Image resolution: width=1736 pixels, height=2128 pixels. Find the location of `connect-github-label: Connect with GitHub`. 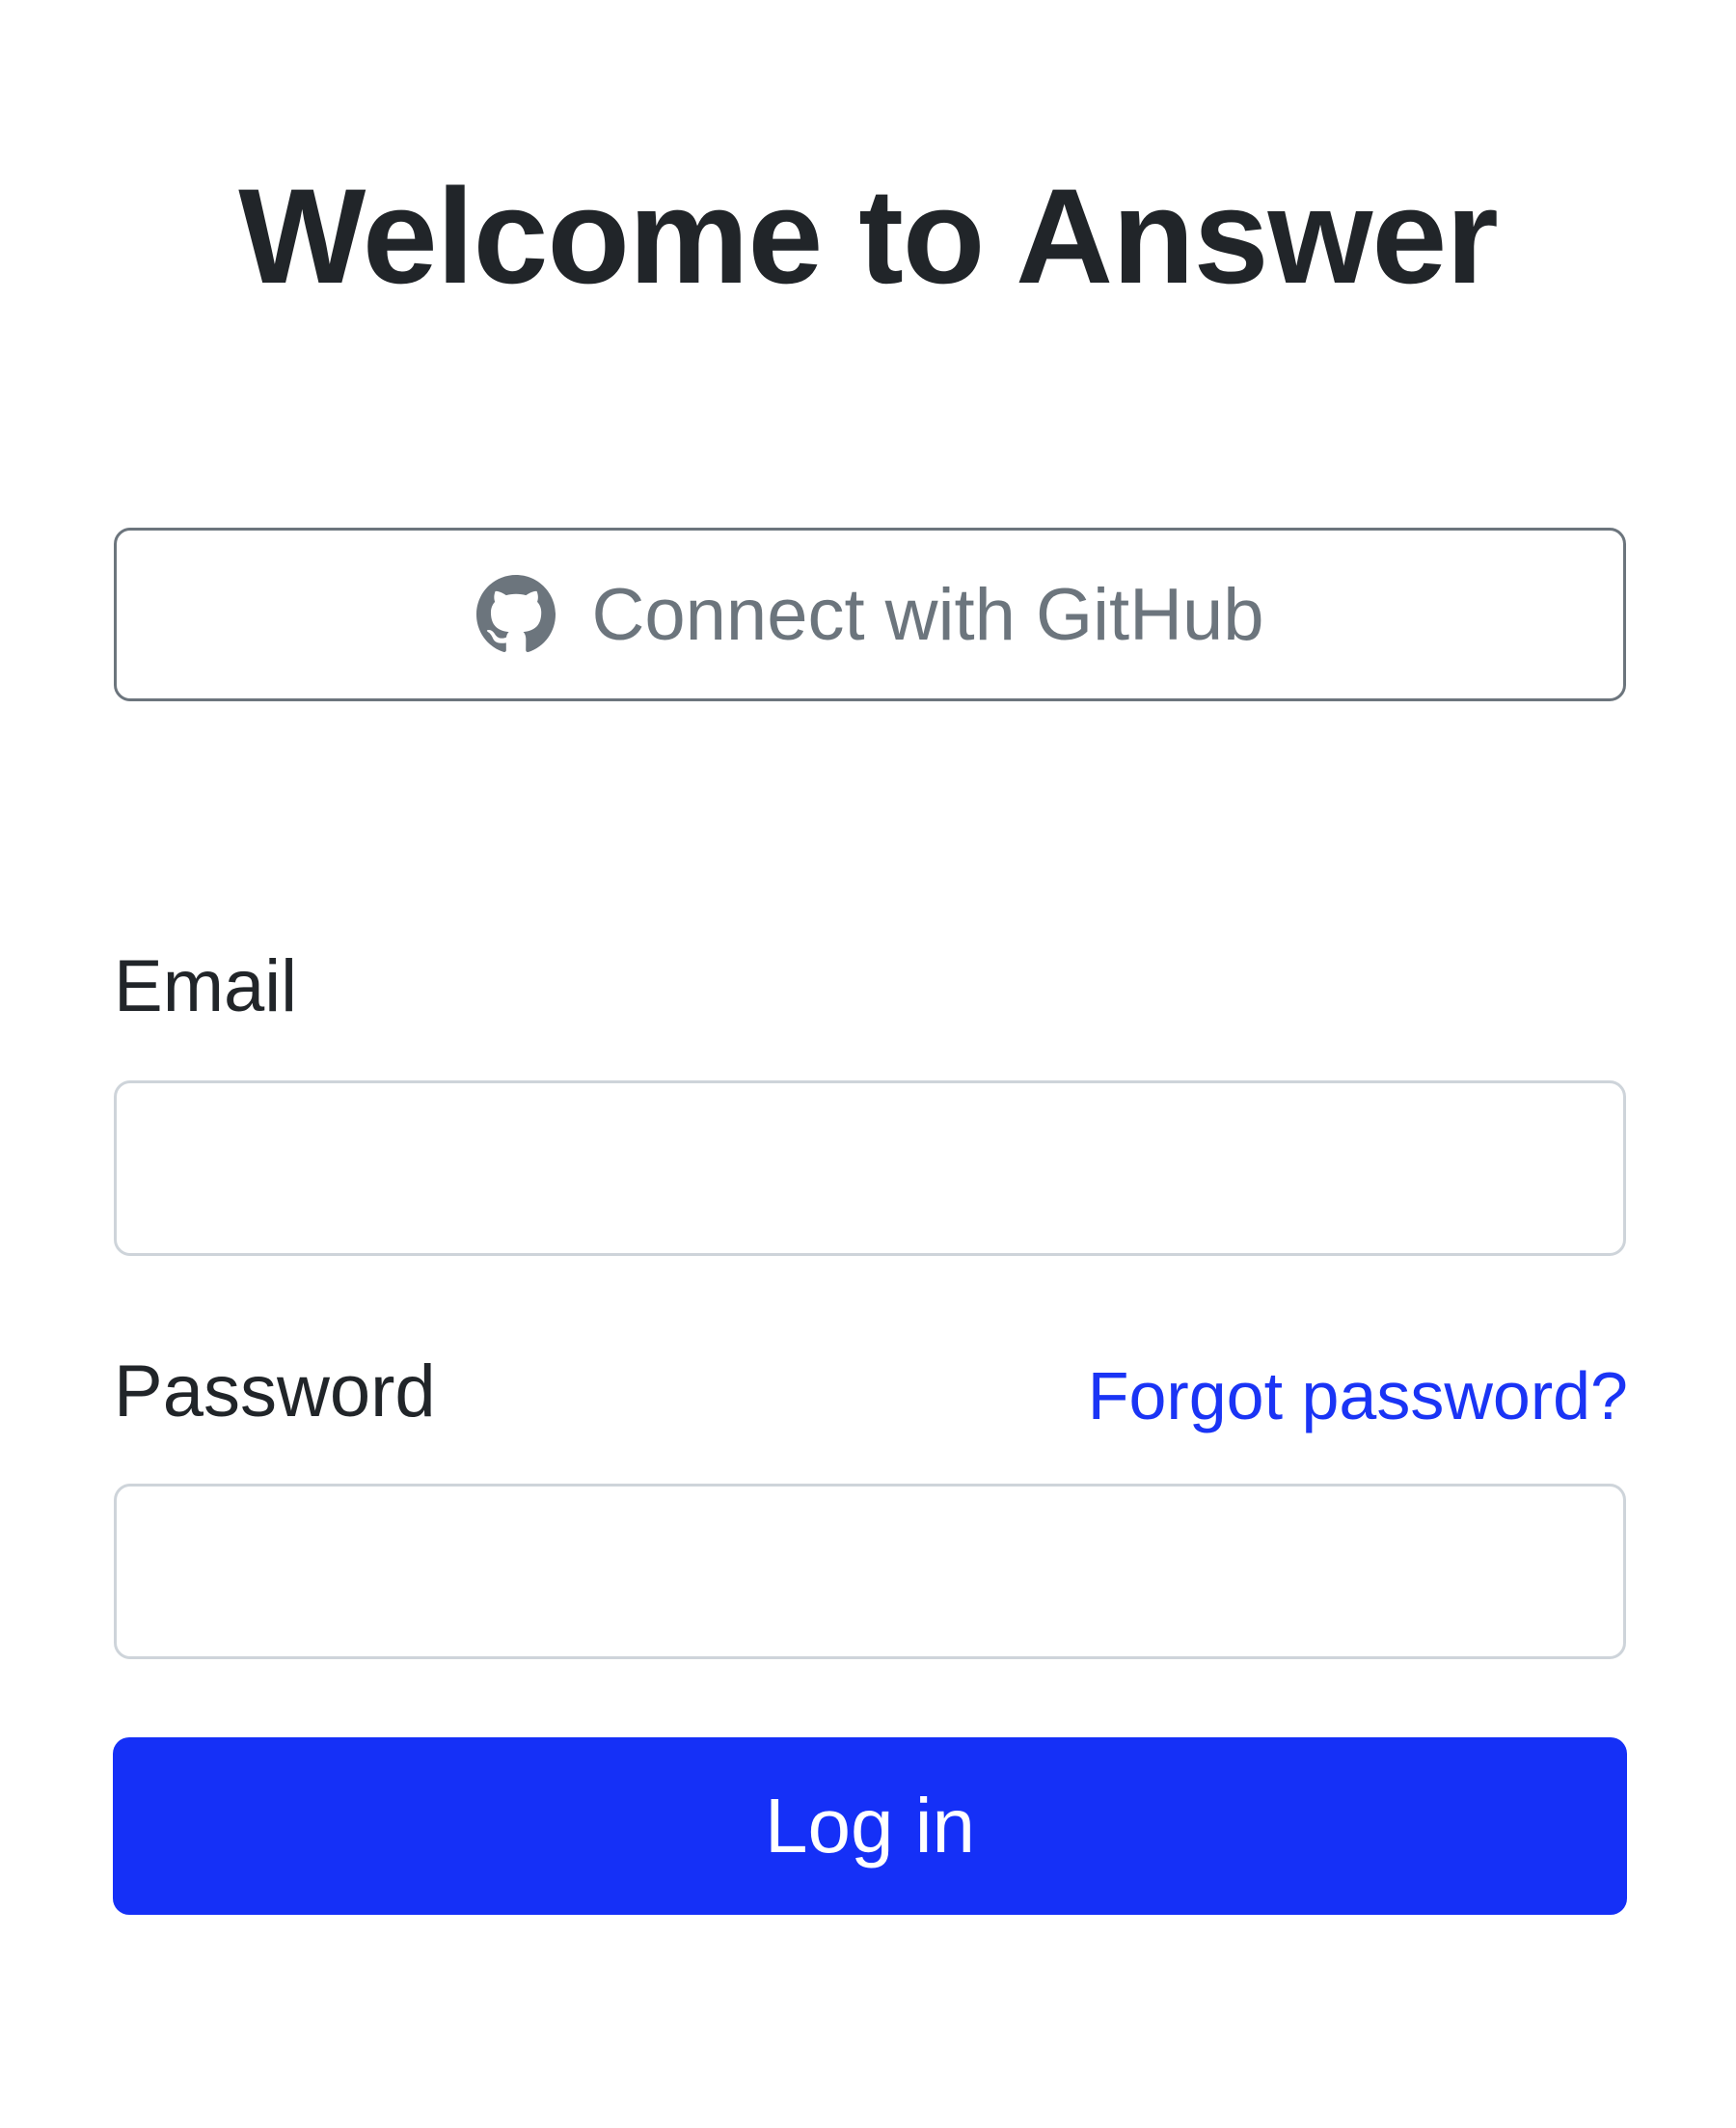

connect-github-label: Connect with GitHub is located at coordinates (927, 614).